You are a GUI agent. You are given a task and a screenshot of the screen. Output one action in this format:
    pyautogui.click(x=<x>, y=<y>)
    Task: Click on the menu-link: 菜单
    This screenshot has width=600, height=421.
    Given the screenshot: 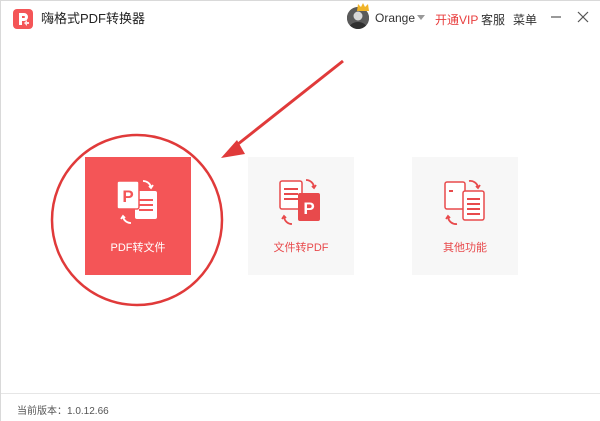 What is the action you would take?
    pyautogui.click(x=525, y=19)
    